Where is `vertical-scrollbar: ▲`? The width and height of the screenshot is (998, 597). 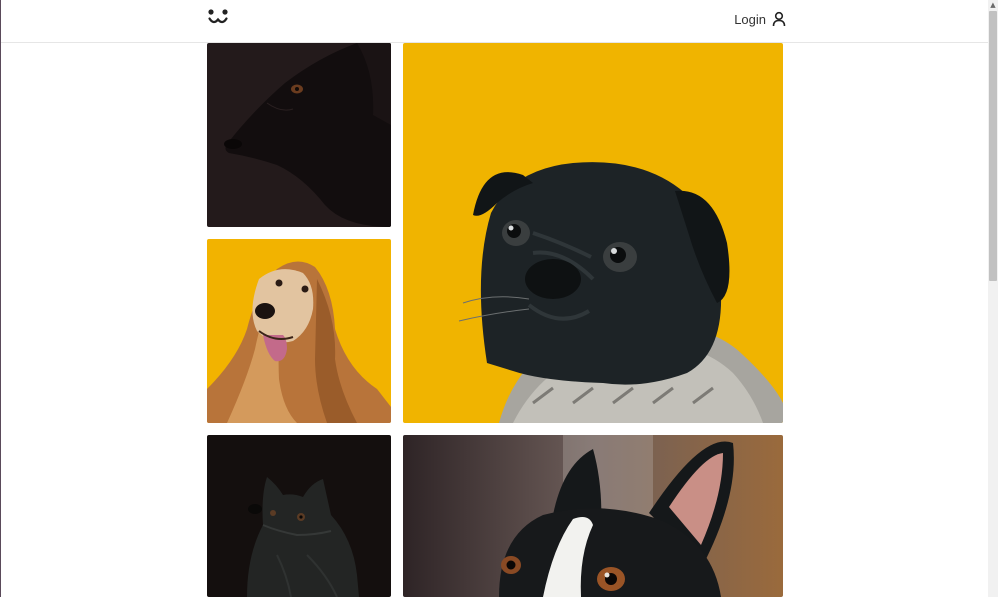
vertical-scrollbar: ▲ is located at coordinates (993, 298).